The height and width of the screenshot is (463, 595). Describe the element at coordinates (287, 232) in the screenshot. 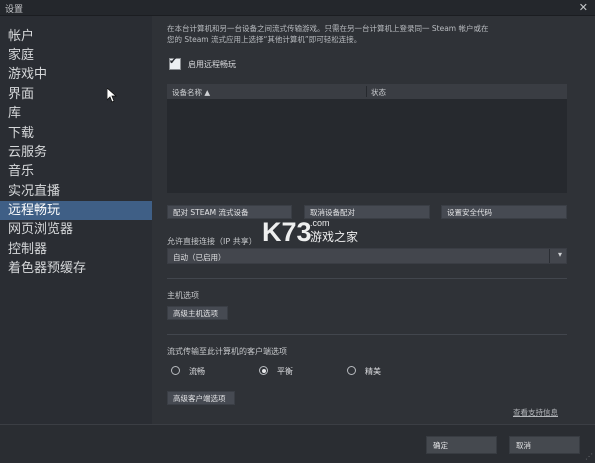

I see `svg-text: K73` at that location.